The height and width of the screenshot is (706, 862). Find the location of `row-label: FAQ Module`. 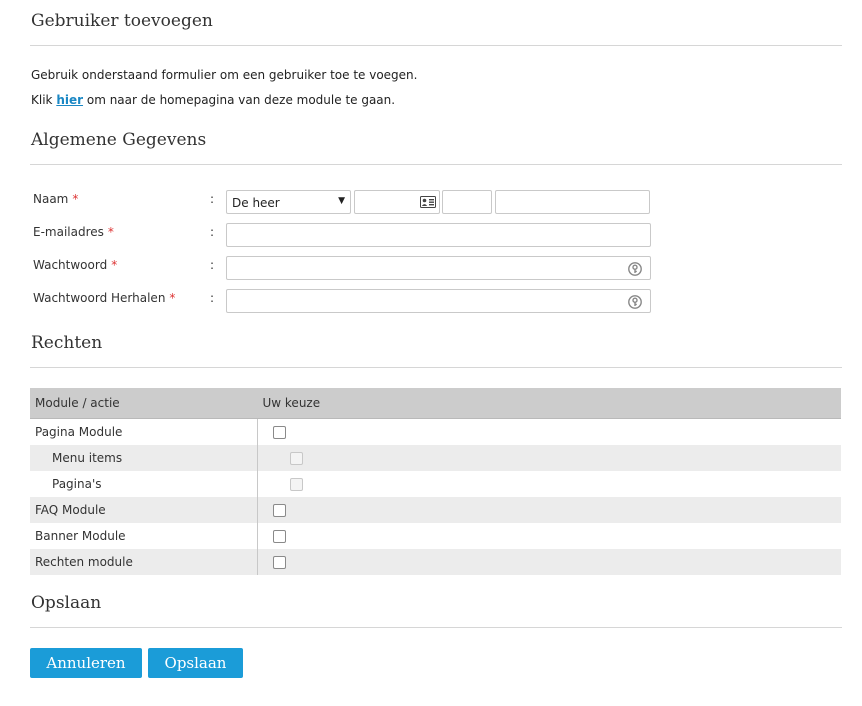

row-label: FAQ Module is located at coordinates (144, 510).